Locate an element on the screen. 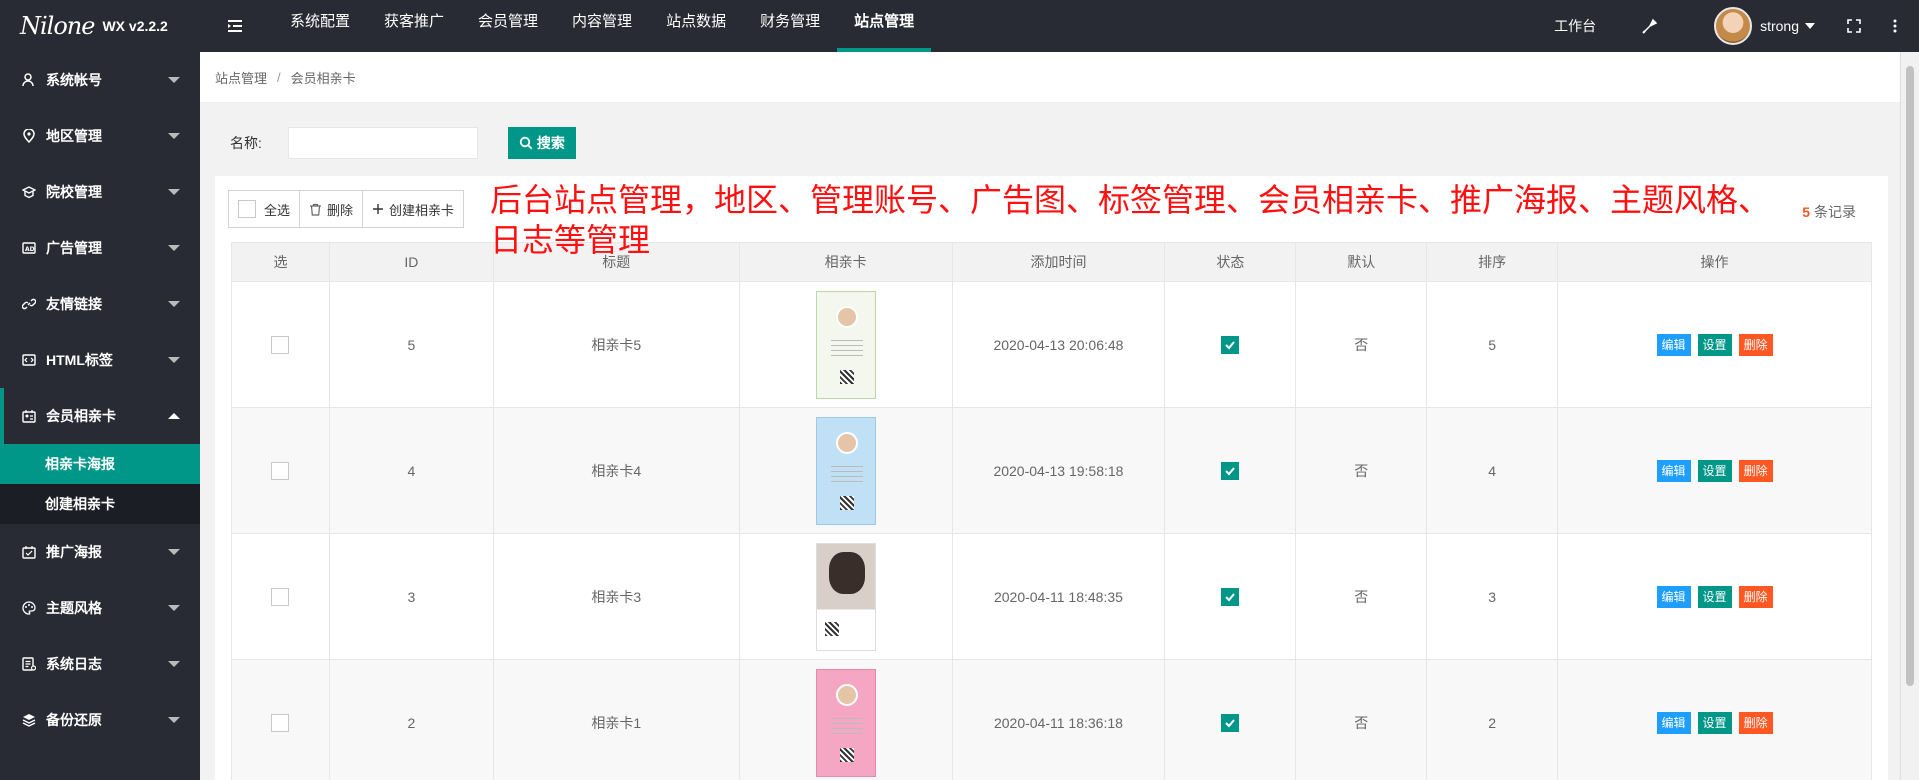 Image resolution: width=1919 pixels, height=780 pixels. plus-icon is located at coordinates (378, 209).